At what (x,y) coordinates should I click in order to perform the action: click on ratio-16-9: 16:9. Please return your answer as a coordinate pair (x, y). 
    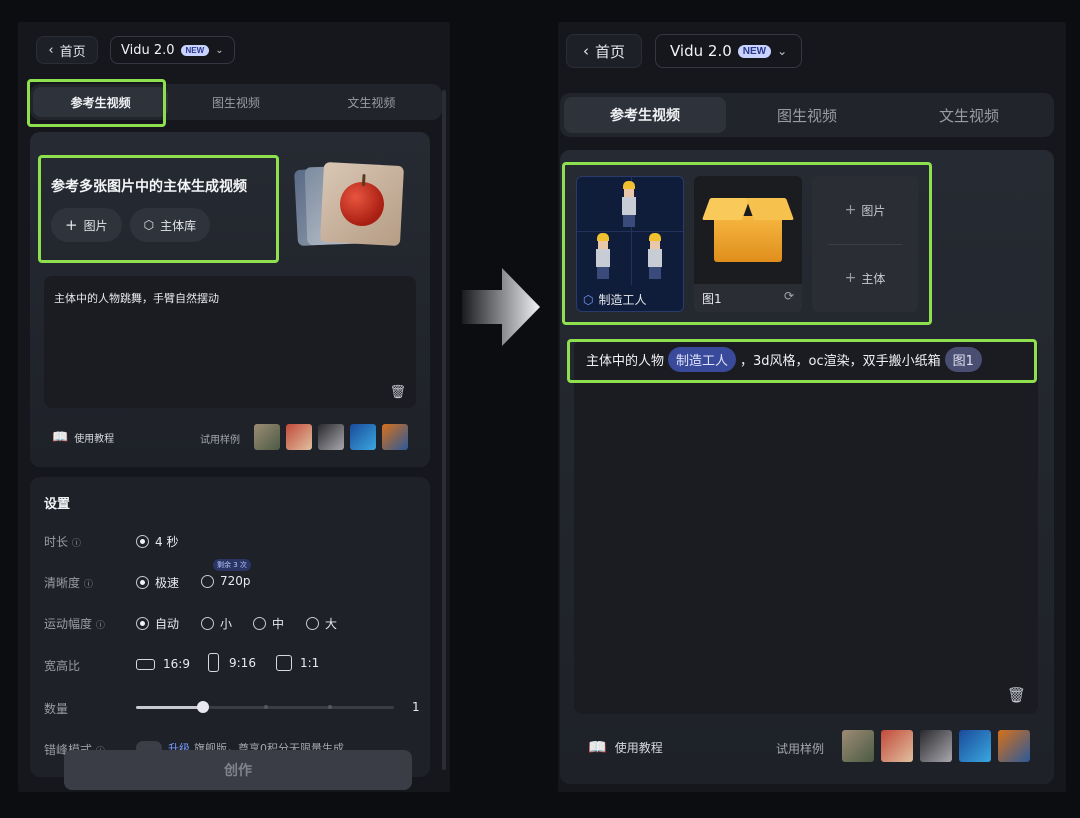
    Looking at the image, I should click on (163, 664).